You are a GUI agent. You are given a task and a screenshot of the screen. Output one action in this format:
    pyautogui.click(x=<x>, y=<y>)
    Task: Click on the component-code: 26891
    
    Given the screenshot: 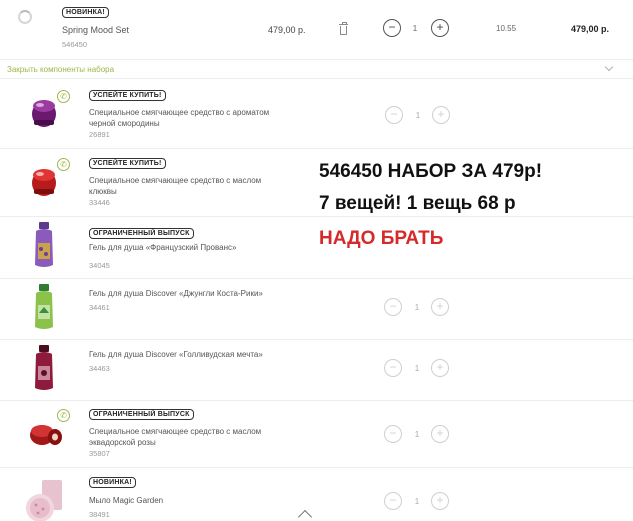 What is the action you would take?
    pyautogui.click(x=99, y=134)
    